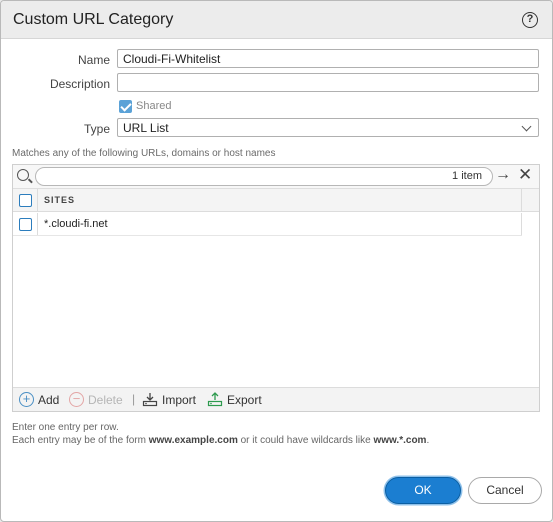 This screenshot has width=553, height=522. Describe the element at coordinates (59, 200) in the screenshot. I see `sites-column-header: SITES` at that location.